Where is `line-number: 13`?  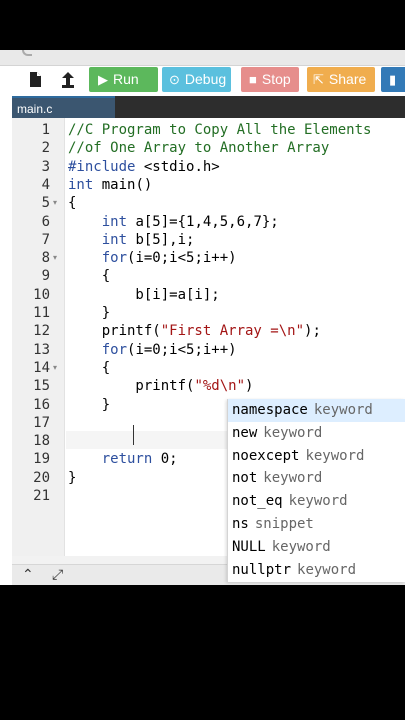 line-number: 13 is located at coordinates (41, 349).